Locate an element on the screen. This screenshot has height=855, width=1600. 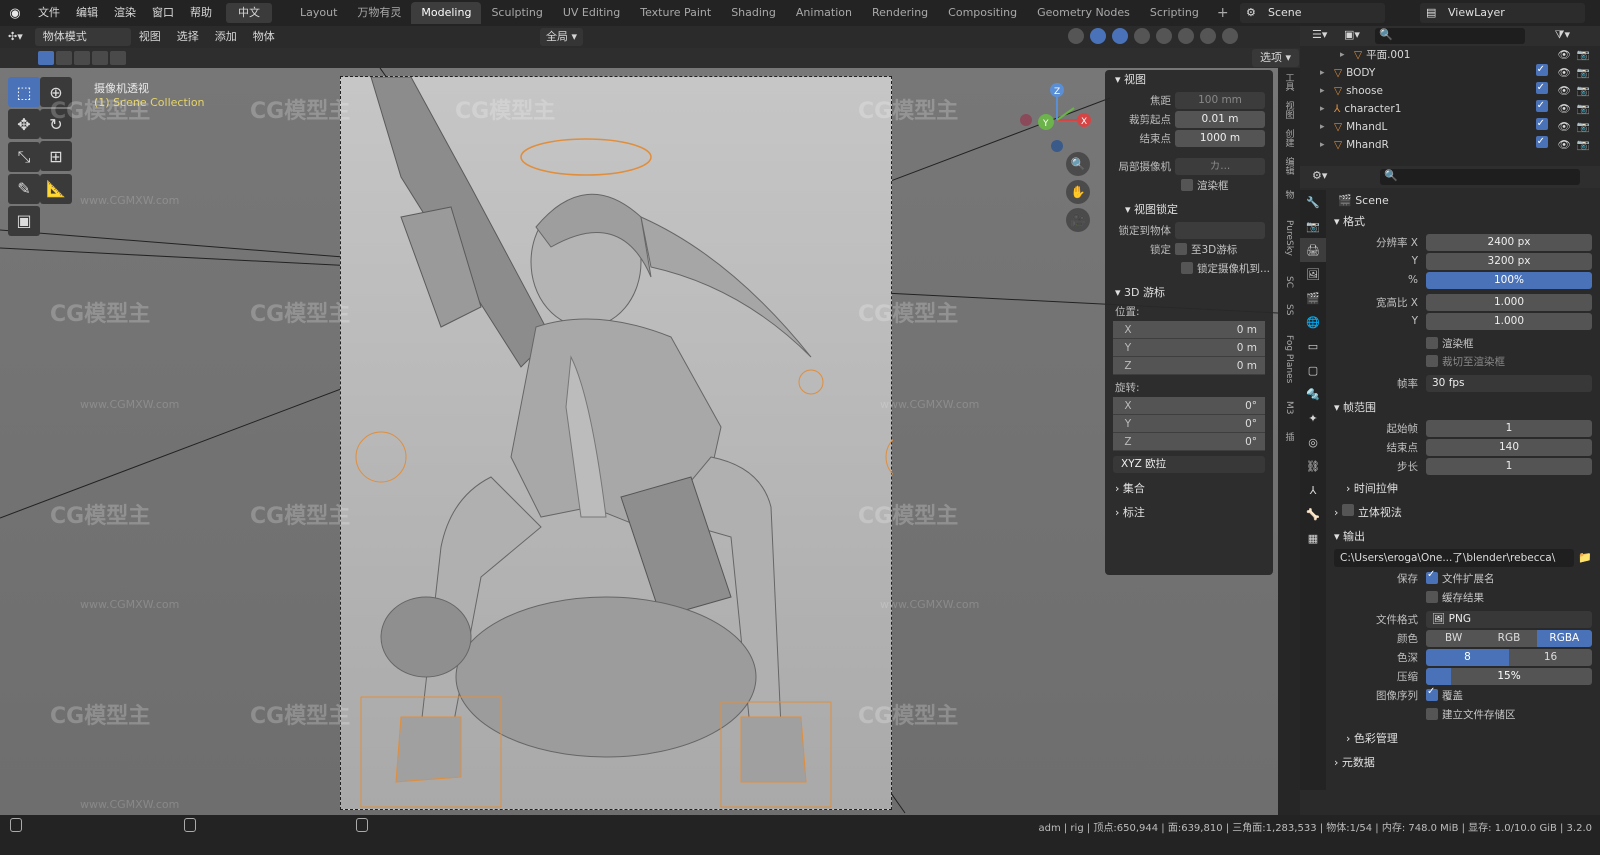
transform-orientation: 全局 ▾ is located at coordinates (562, 37).